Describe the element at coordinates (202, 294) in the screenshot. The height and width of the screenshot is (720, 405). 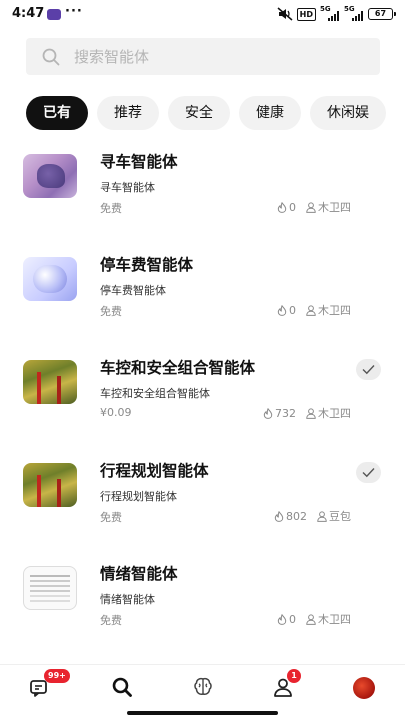
I see `list-item: 停车费智能体 停车费智能体 免费 0 木卫四` at that location.